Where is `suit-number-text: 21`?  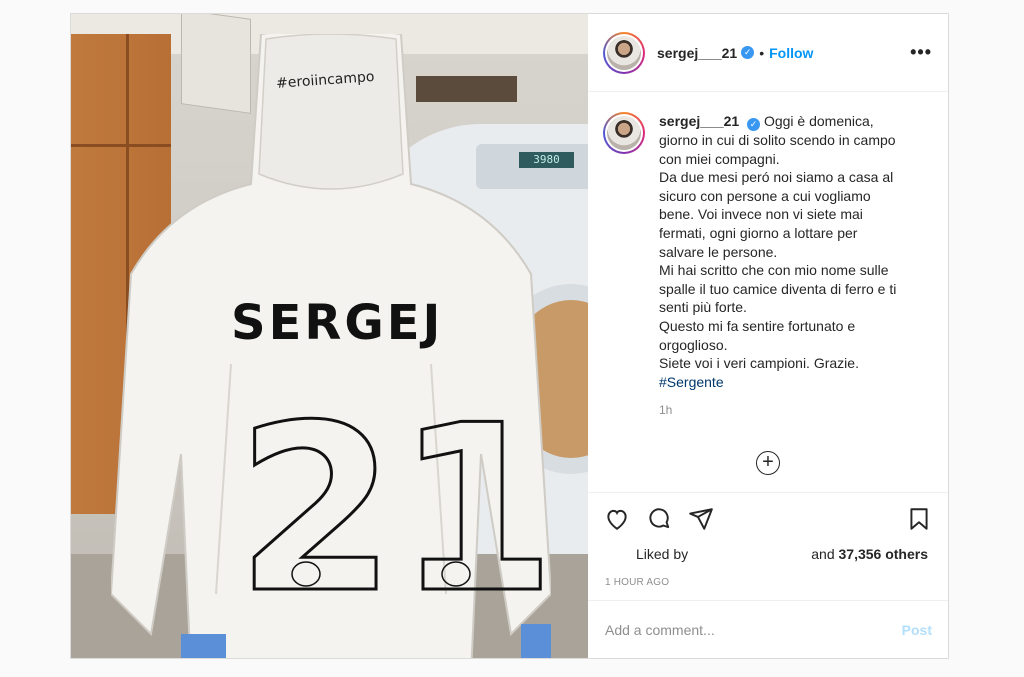
suit-number-text: 21 is located at coordinates (393, 510).